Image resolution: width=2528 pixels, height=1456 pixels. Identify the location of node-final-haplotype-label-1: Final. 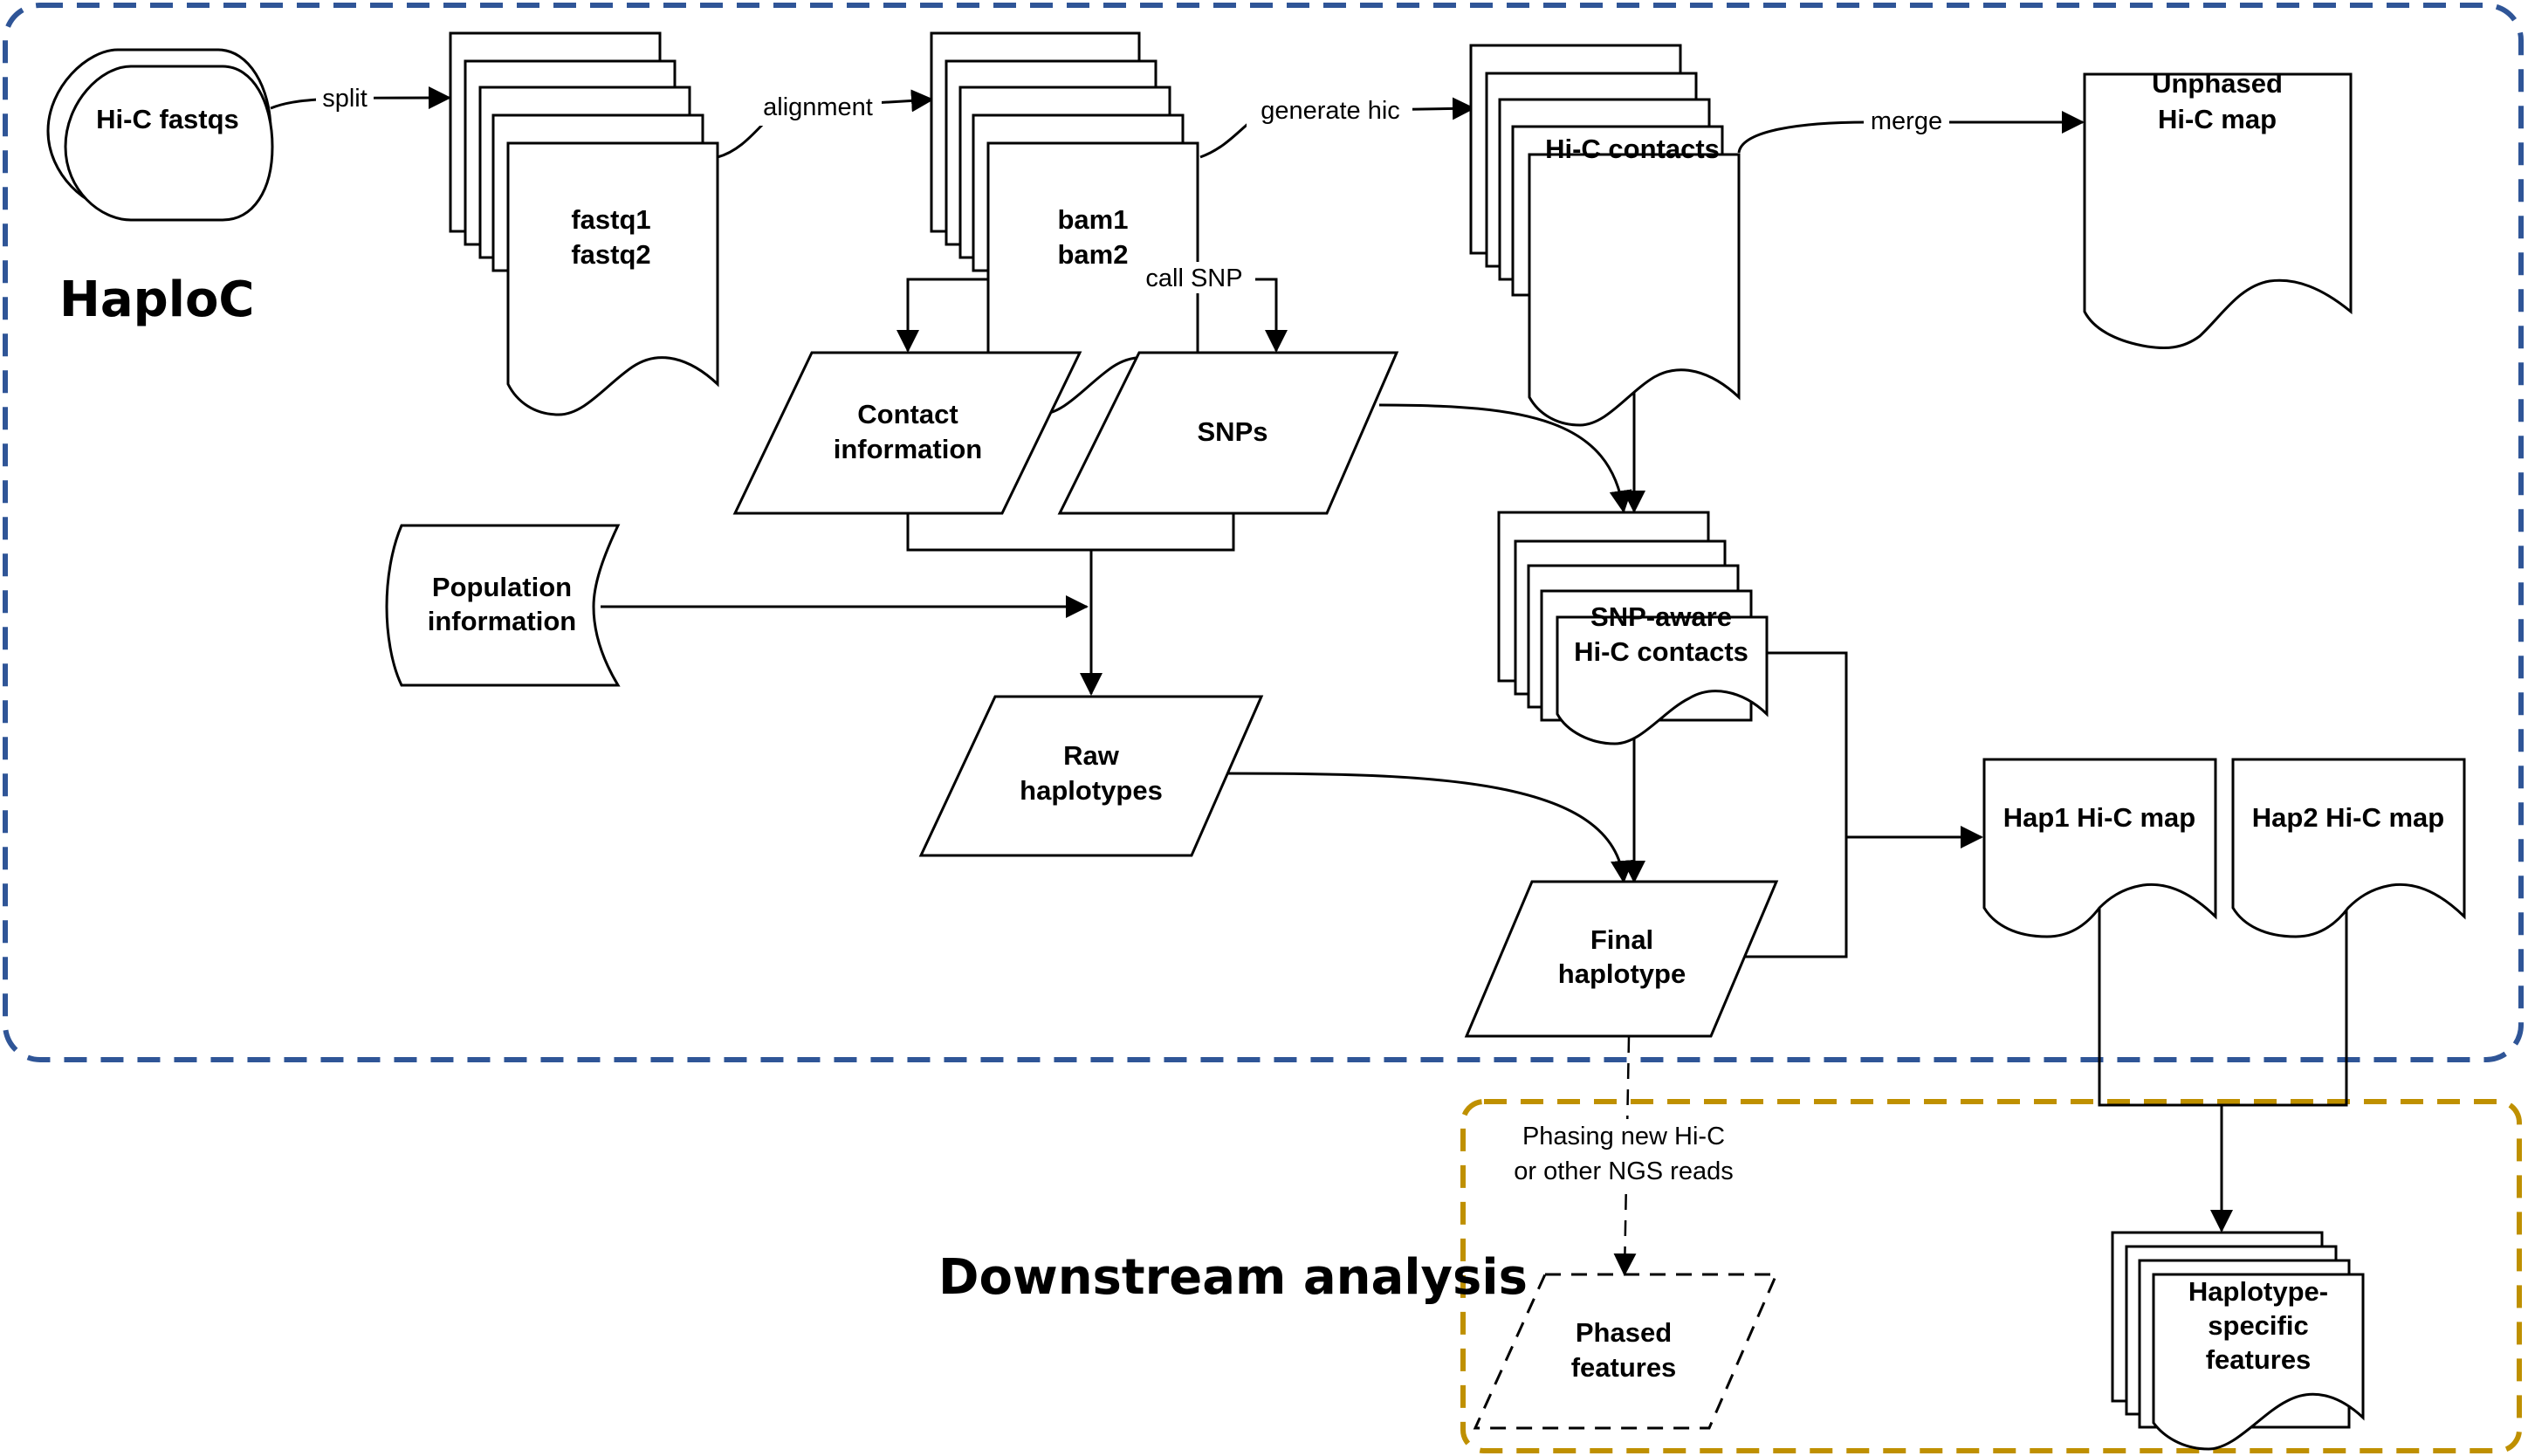
(1622, 939).